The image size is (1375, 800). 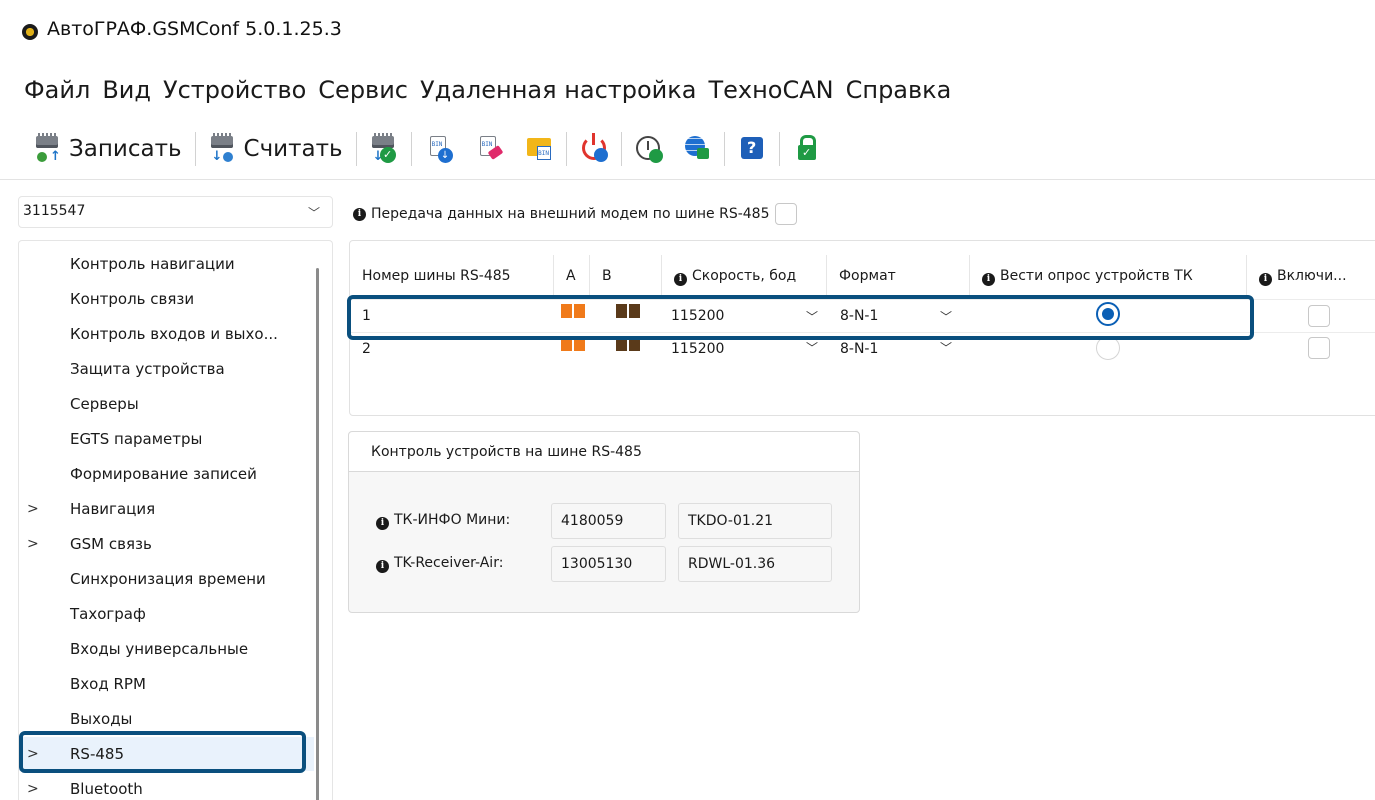 What do you see at coordinates (234, 95) in the screenshot?
I see `menu-device: Устройство` at bounding box center [234, 95].